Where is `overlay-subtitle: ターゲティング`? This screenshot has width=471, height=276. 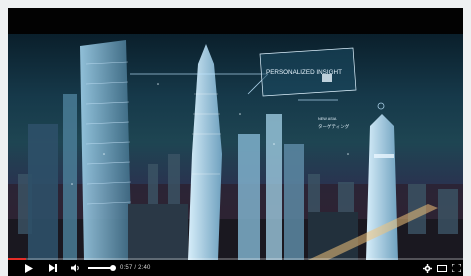 overlay-subtitle: ターゲティング is located at coordinates (334, 126).